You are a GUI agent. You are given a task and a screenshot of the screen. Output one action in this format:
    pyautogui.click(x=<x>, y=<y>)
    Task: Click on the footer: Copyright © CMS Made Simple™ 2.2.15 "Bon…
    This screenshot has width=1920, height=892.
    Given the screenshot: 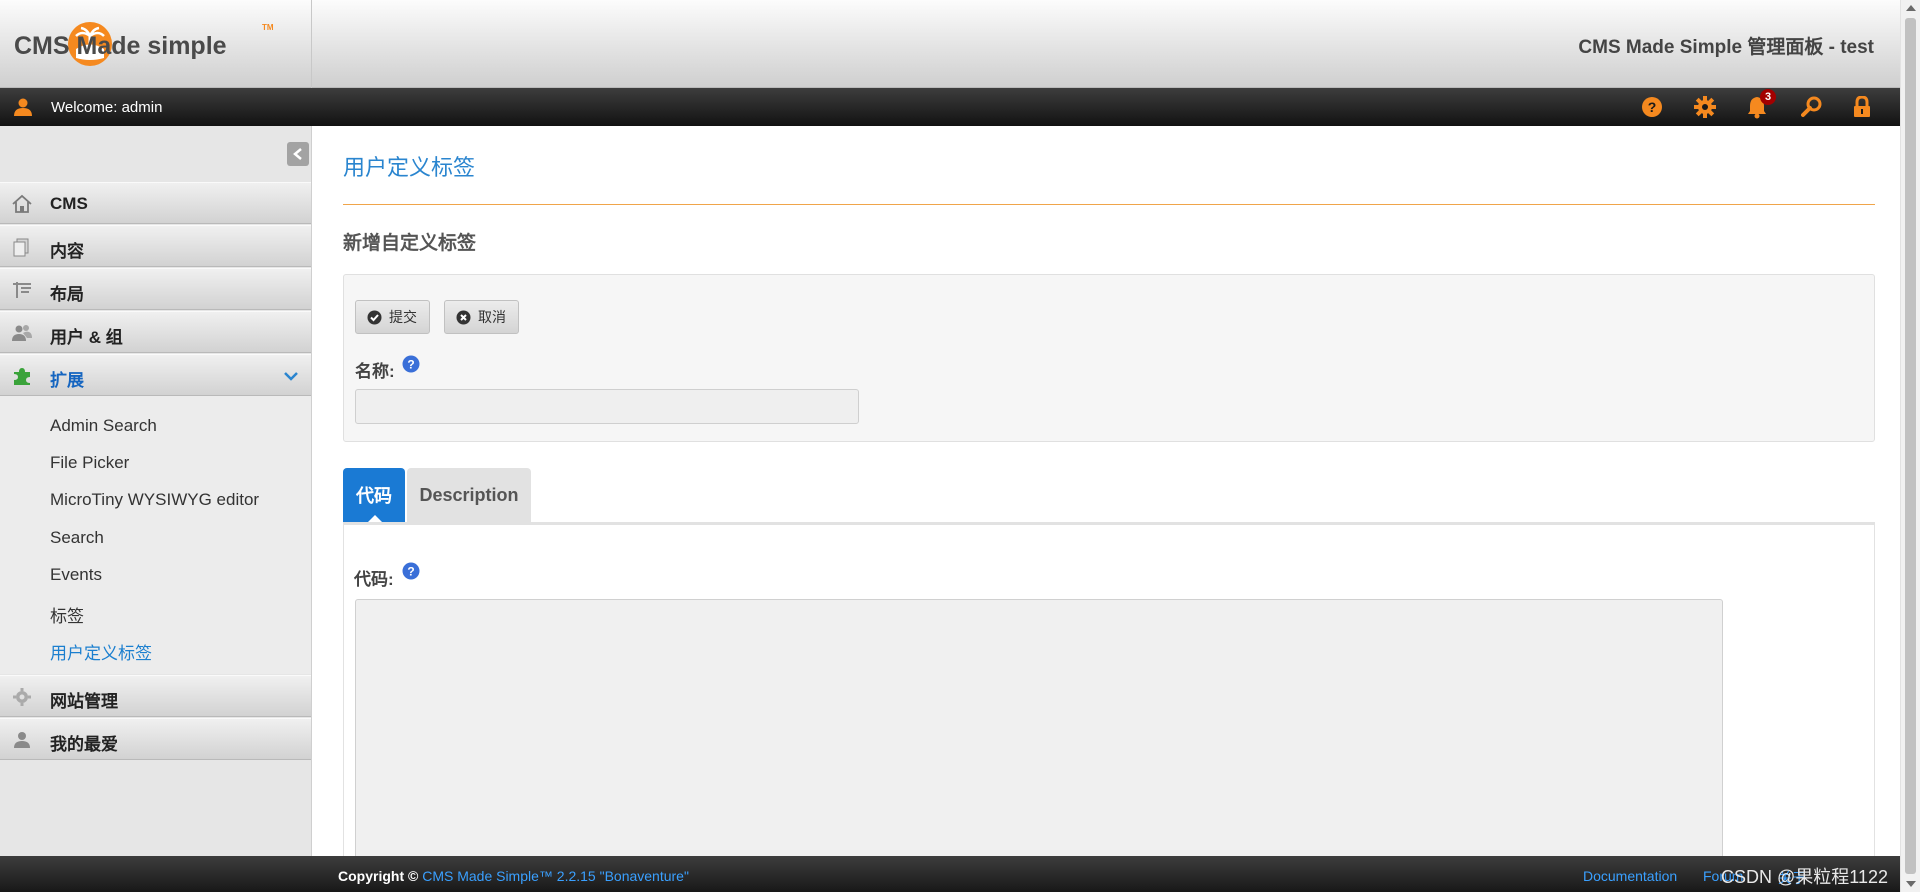 What is the action you would take?
    pyautogui.click(x=950, y=874)
    